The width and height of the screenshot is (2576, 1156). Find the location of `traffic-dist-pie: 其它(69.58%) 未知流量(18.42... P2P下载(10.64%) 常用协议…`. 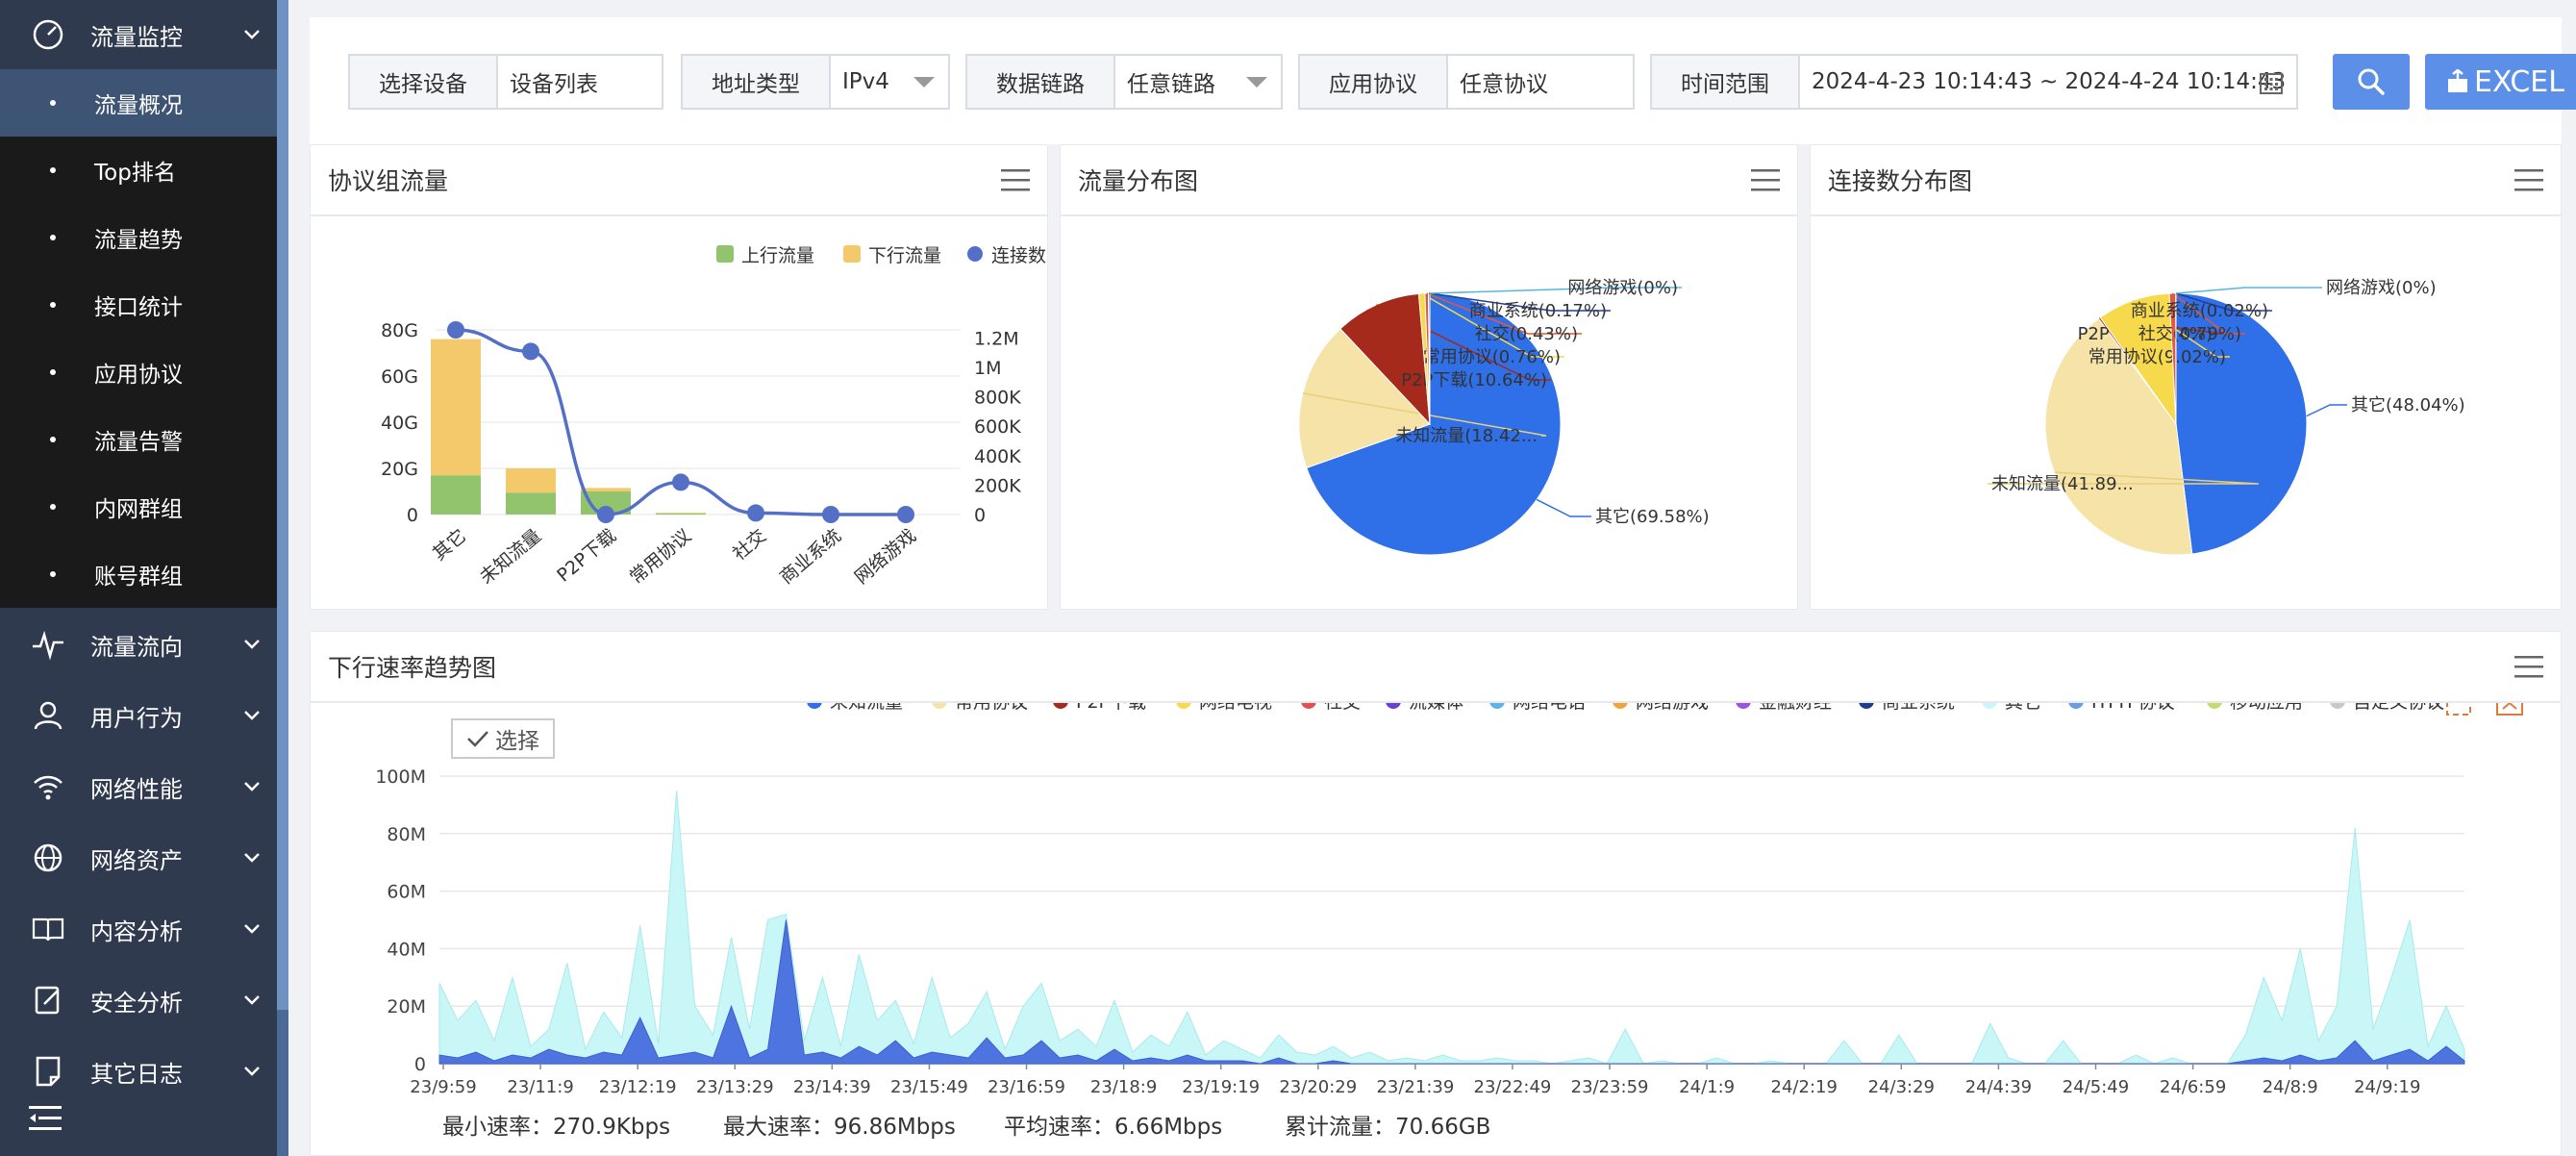

traffic-dist-pie: 其它(69.58%) 未知流量(18.42... P2P下载(10.64%) 常用协议… is located at coordinates (1504, 417).